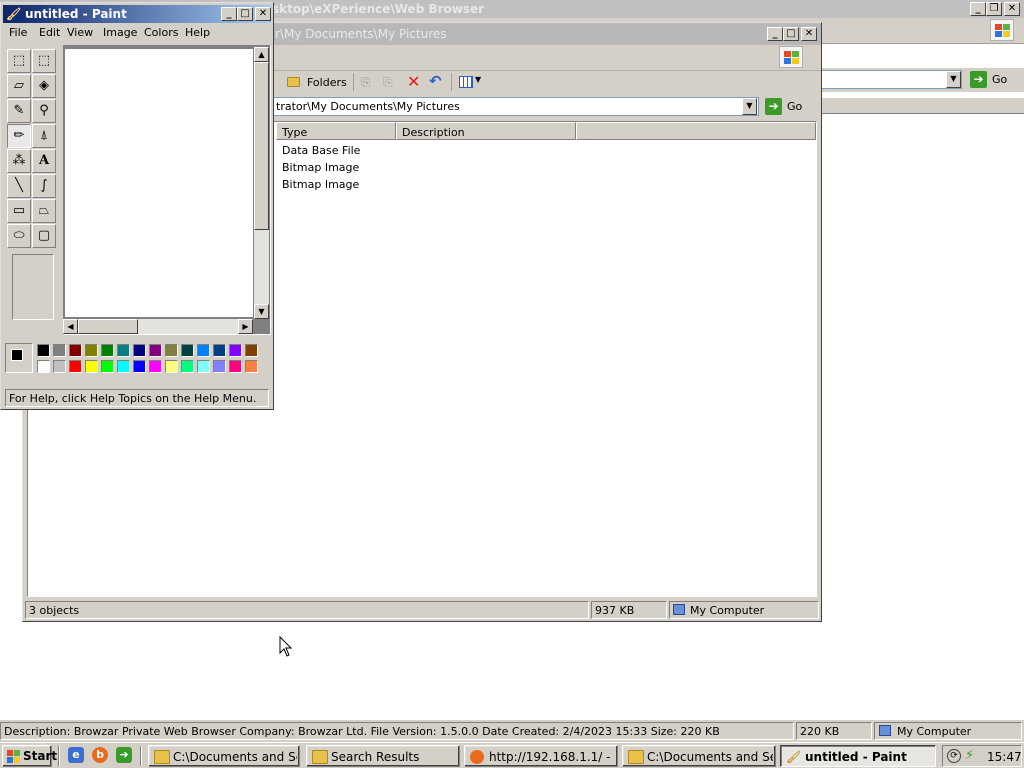 This screenshot has height=768, width=1024. What do you see at coordinates (44, 86) in the screenshot?
I see `fill-icon: ◈` at bounding box center [44, 86].